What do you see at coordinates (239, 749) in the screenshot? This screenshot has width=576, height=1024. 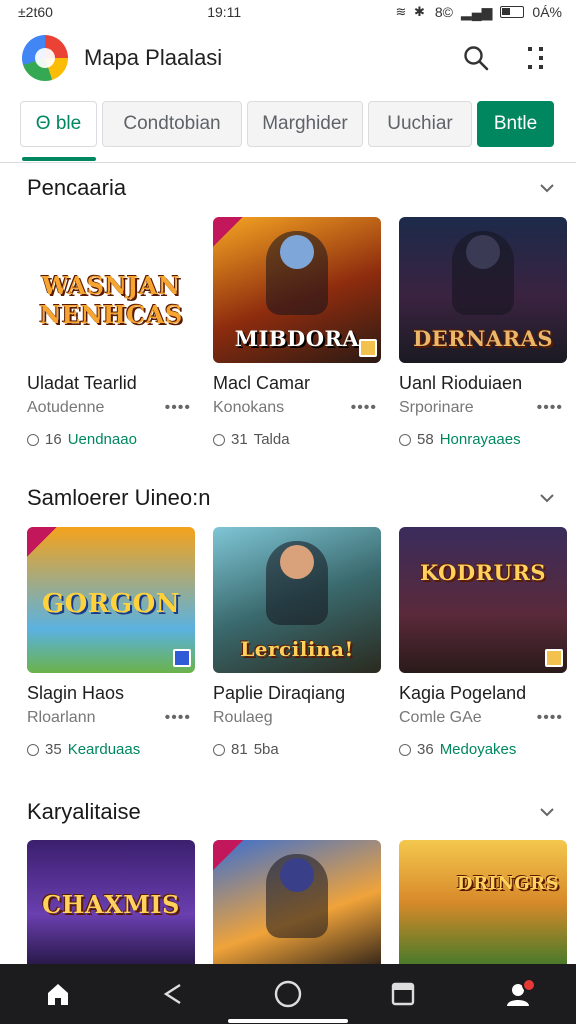 I see `card-rating: 81` at bounding box center [239, 749].